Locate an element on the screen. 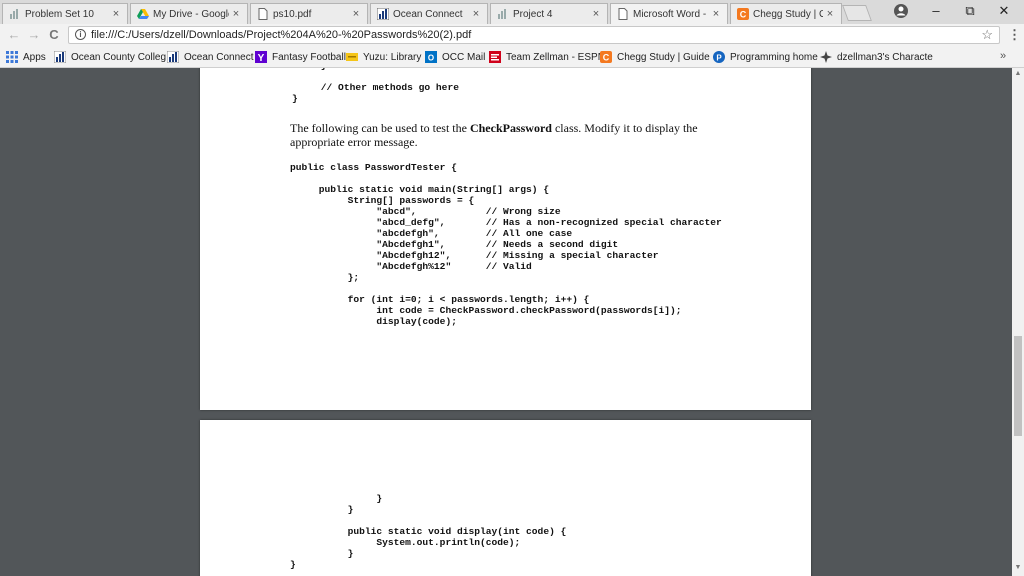  scroll-down-arrow-icon: ▼ is located at coordinates (1018, 567).